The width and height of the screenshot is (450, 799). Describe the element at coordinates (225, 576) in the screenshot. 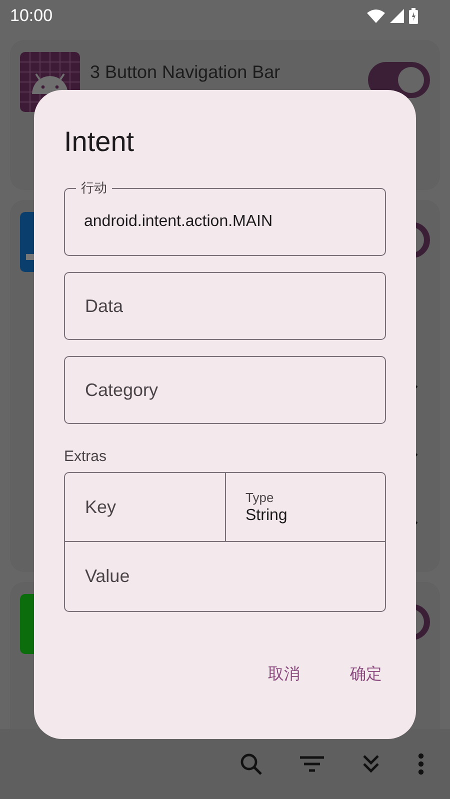

I see `value-field: Value` at that location.